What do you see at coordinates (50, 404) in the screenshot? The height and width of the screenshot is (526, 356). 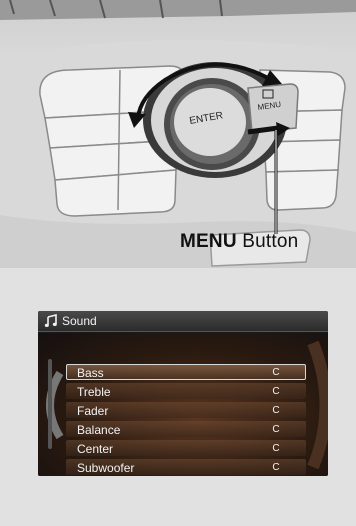 I see `scrollbar` at bounding box center [50, 404].